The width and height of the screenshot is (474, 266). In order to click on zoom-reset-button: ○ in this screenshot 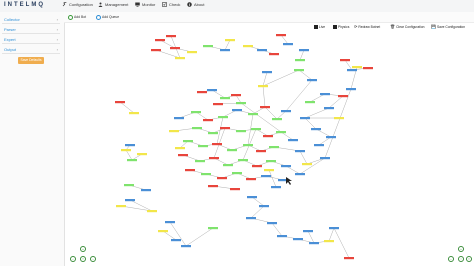, I will do `click(461, 259)`.